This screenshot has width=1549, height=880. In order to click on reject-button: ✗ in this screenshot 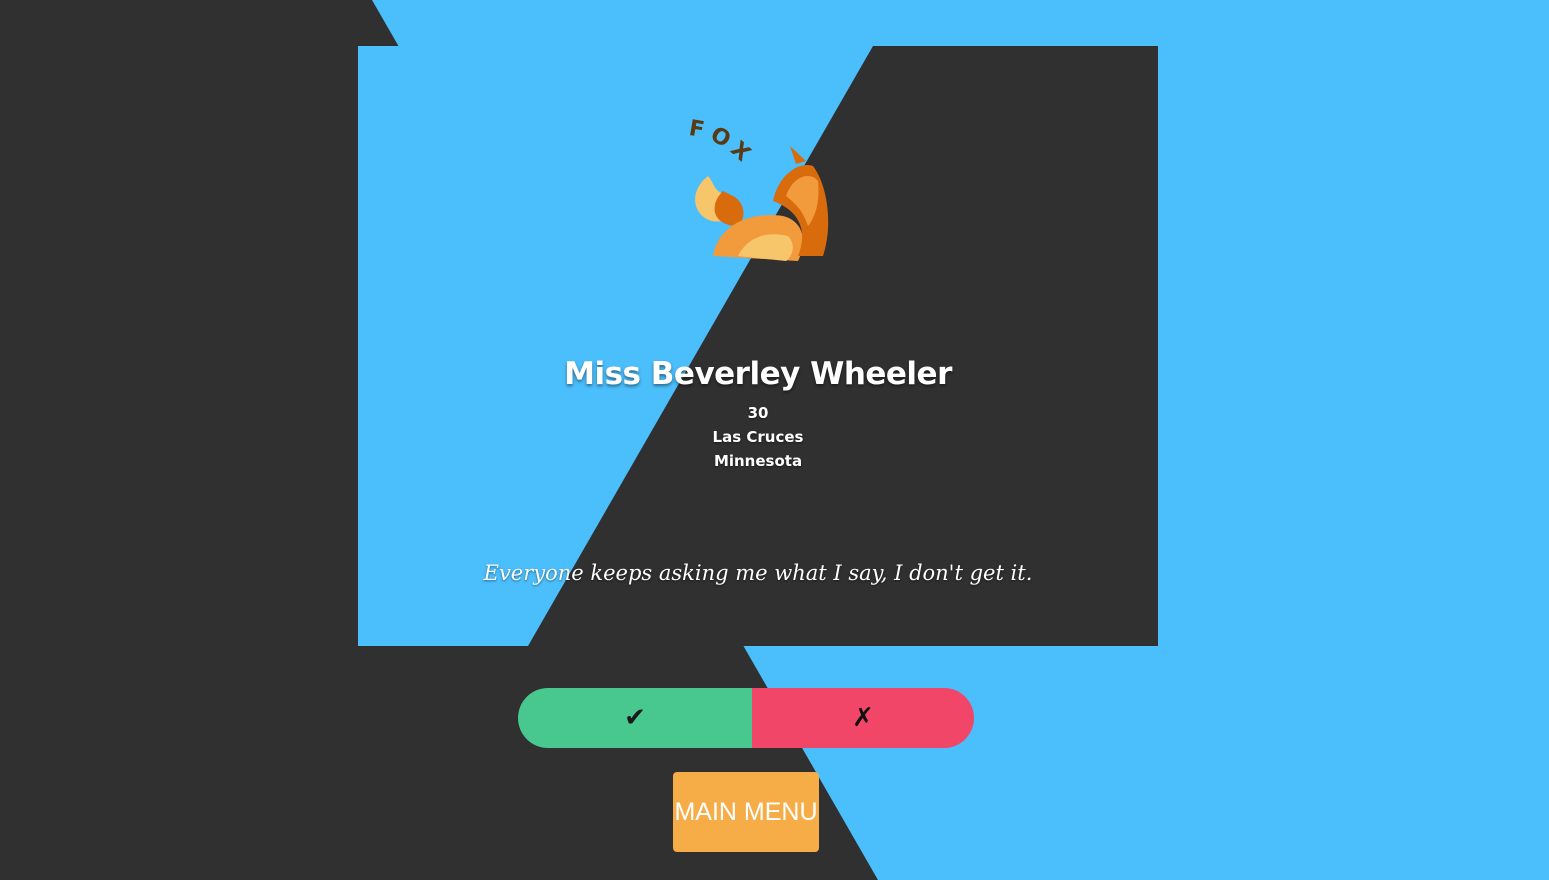, I will do `click(863, 718)`.